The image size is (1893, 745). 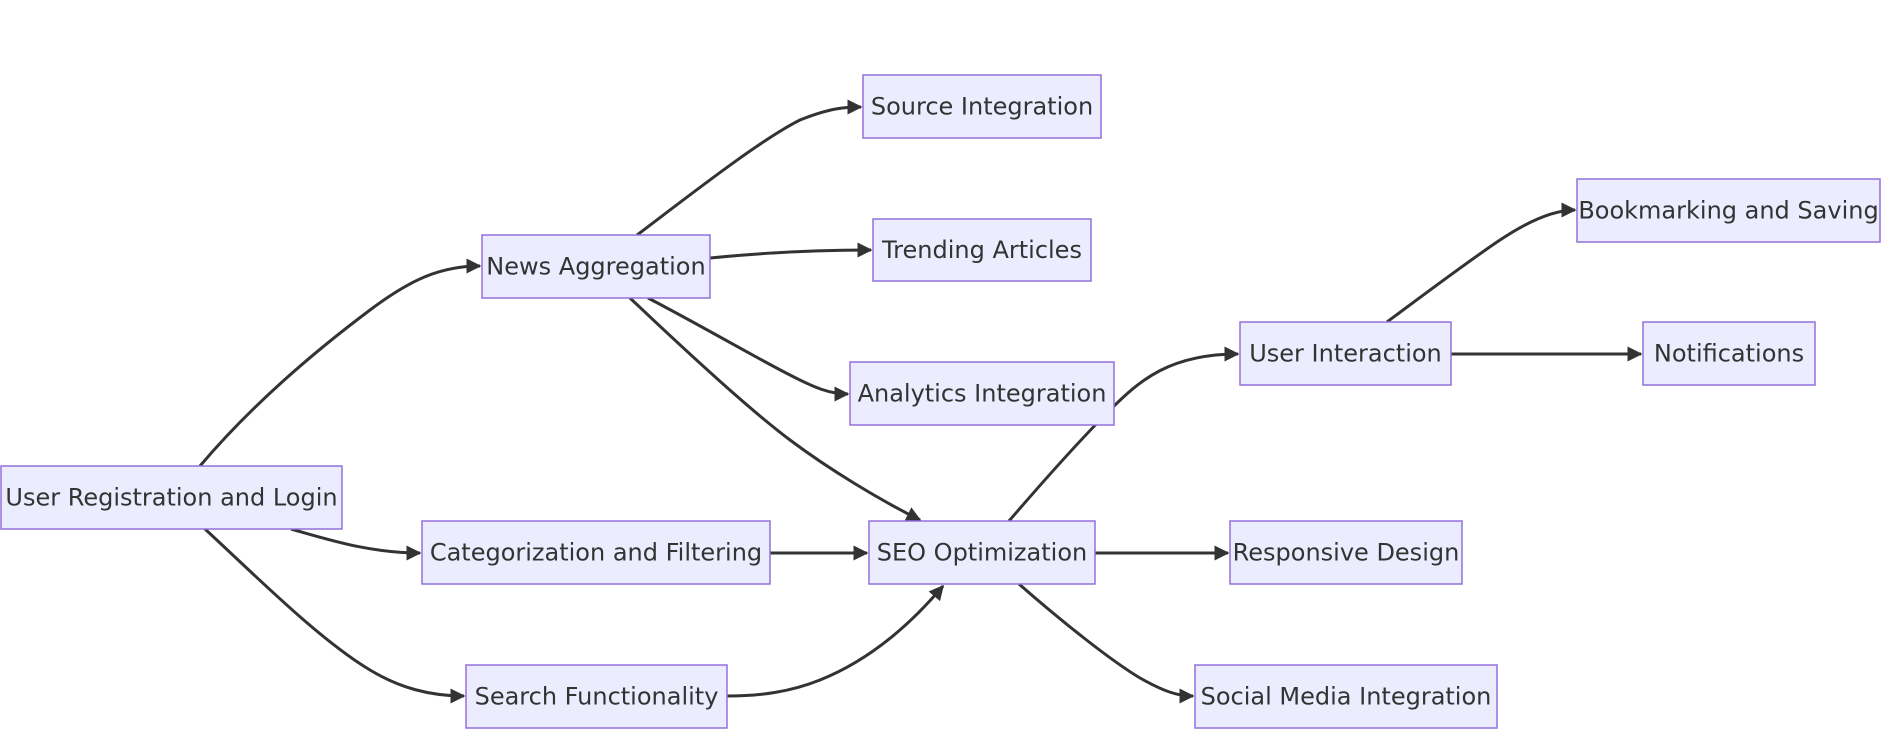 I want to click on edge-search-functionality-to-seo-optimization, so click(x=835, y=641).